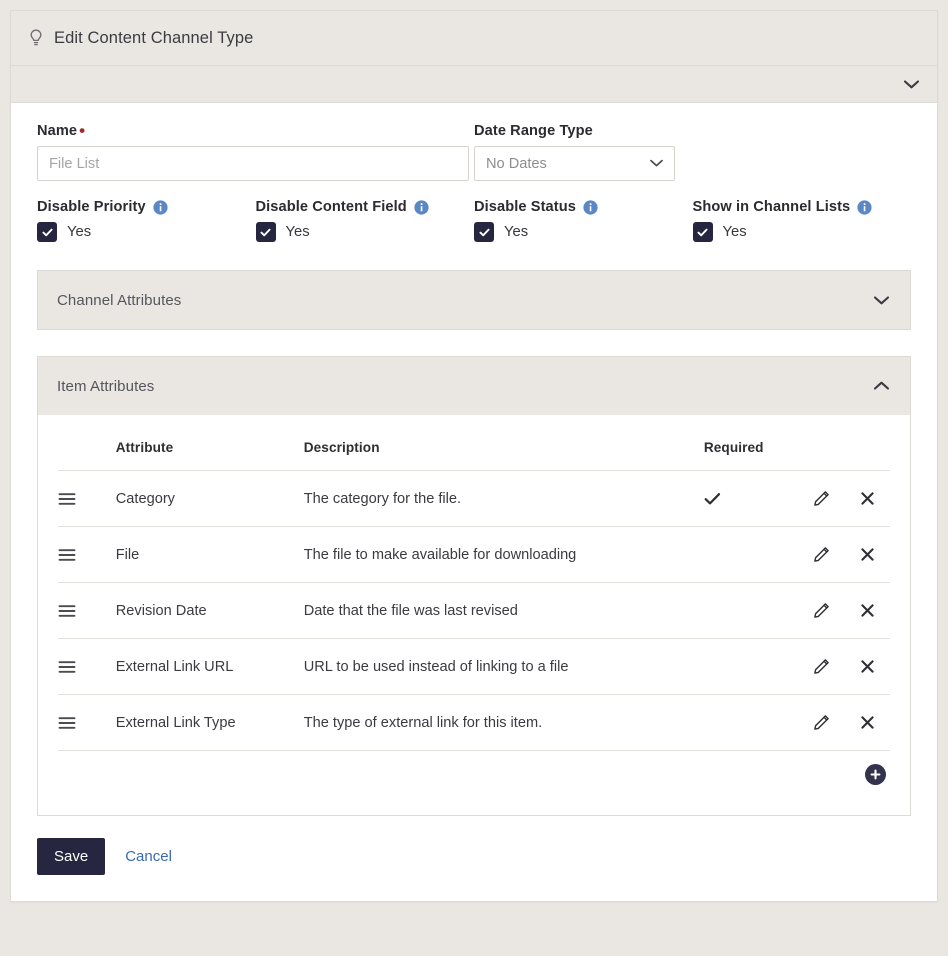 The image size is (948, 956). Describe the element at coordinates (474, 858) in the screenshot. I see `panel-footer: Save Cancel` at that location.